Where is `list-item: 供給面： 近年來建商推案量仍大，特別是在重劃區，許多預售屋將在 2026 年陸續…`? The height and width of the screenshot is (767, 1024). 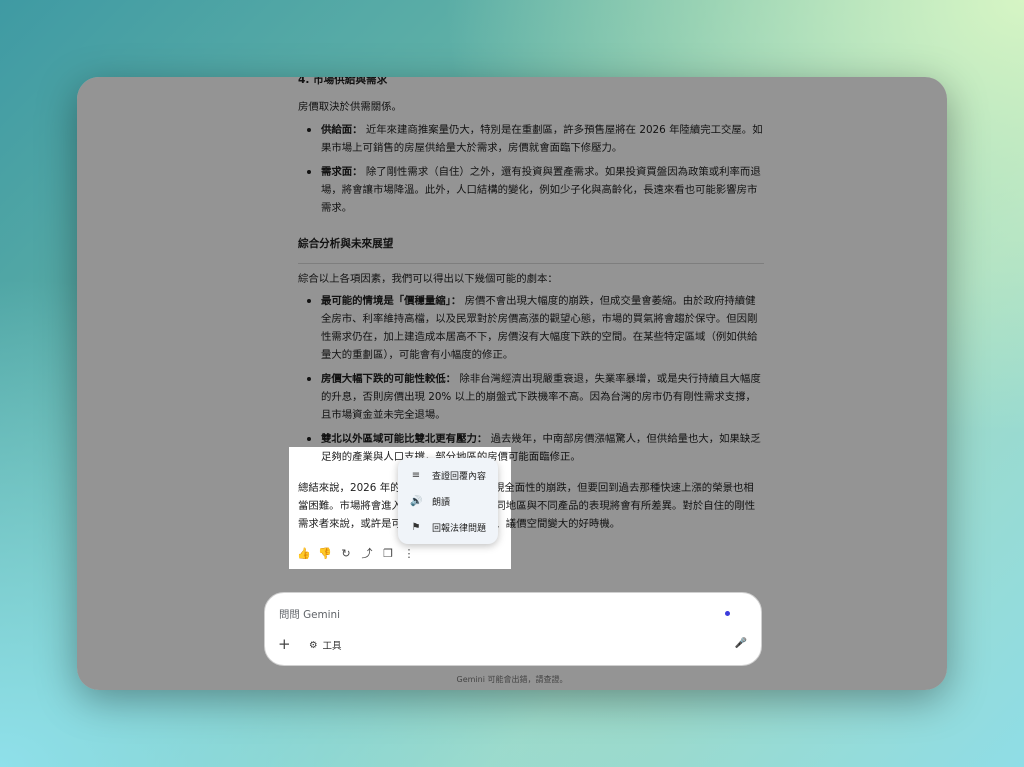 list-item: 供給面： 近年來建商推案量仍大，特別是在重劃區，許多預售屋將在 2026 年陸續… is located at coordinates (531, 139).